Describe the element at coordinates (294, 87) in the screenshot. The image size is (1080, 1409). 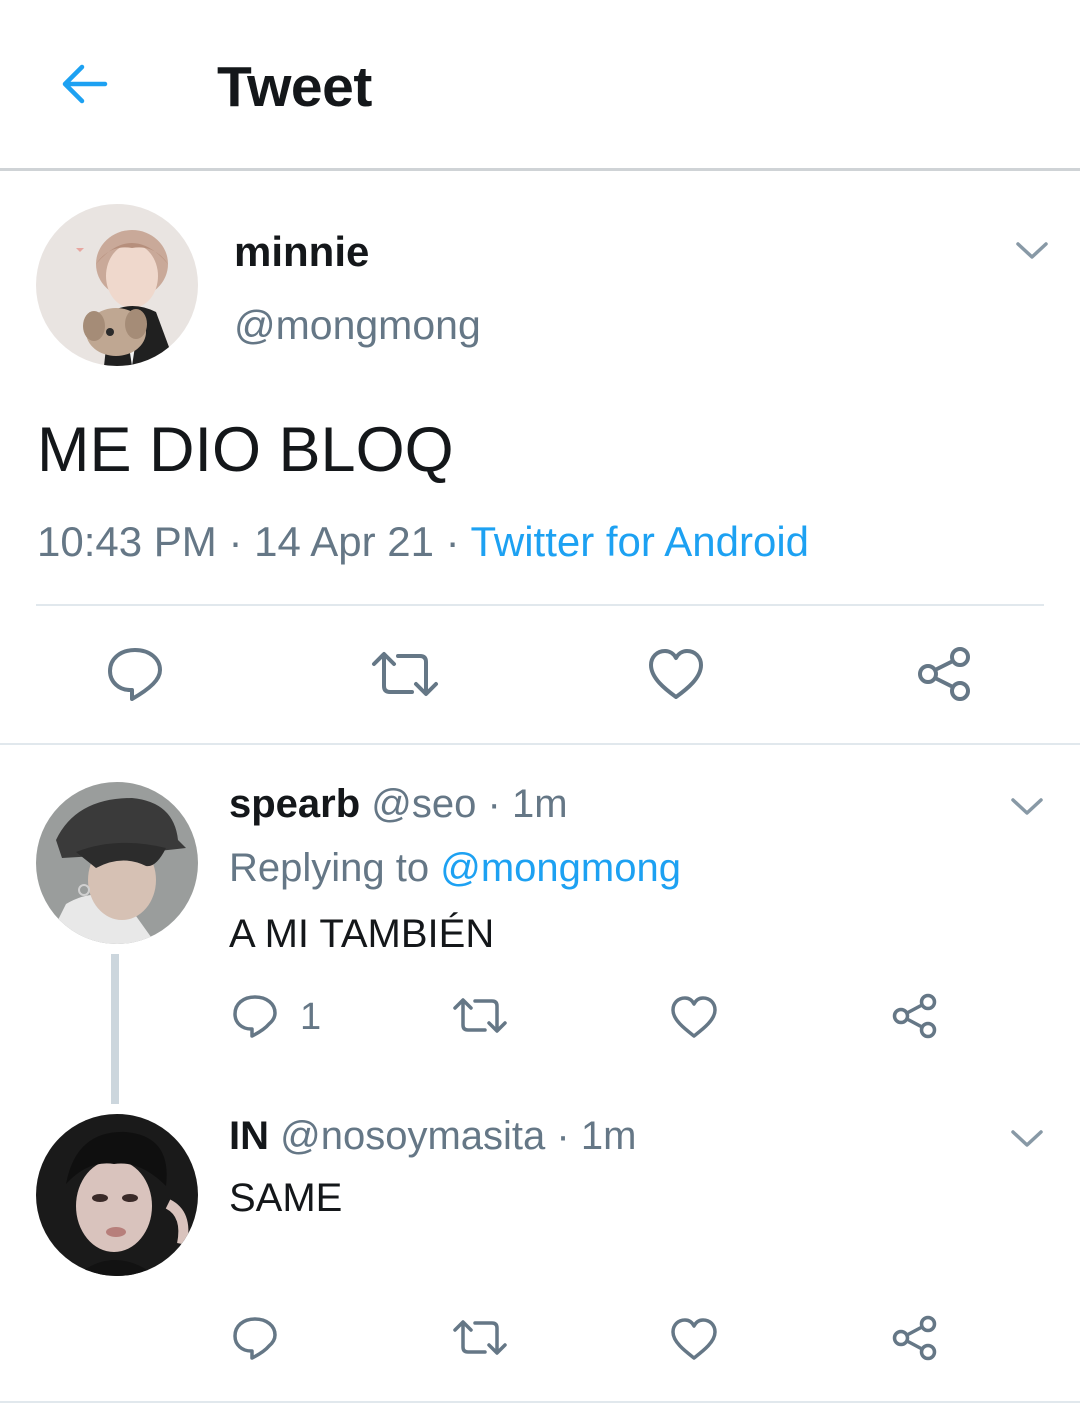
I see `page-title: Tweet` at that location.